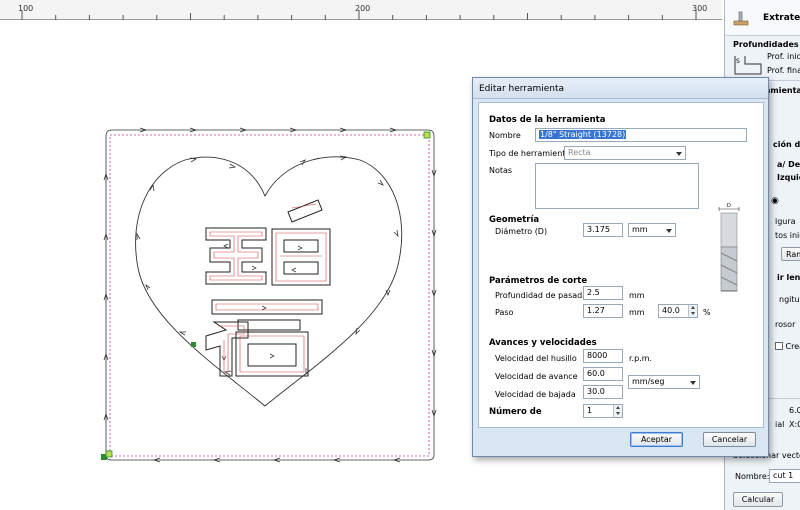 The width and height of the screenshot is (800, 510). Describe the element at coordinates (652, 230) in the screenshot. I see `units-select: mm` at that location.